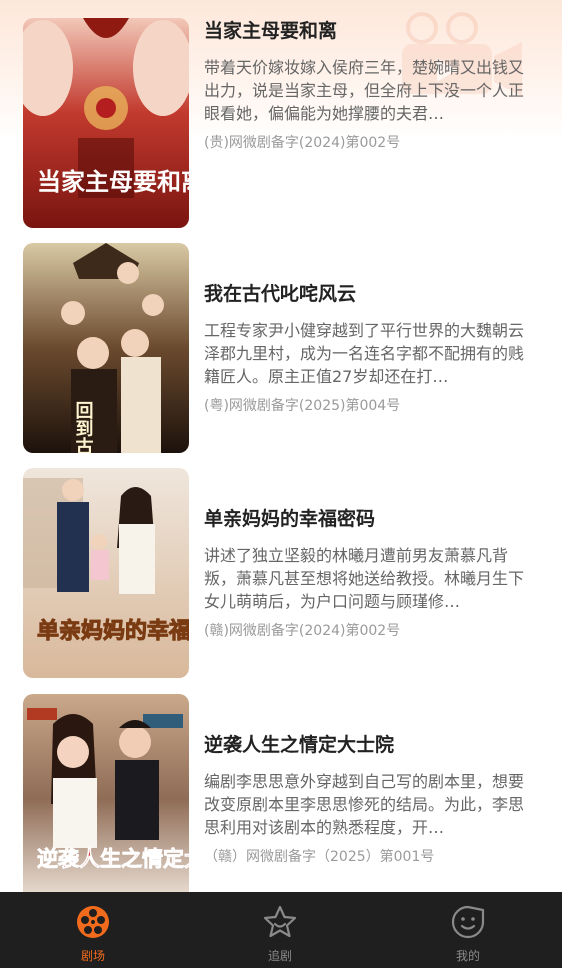 Image resolution: width=562 pixels, height=968 pixels. I want to click on drama-cover: 回到古代领我去当家, so click(106, 348).